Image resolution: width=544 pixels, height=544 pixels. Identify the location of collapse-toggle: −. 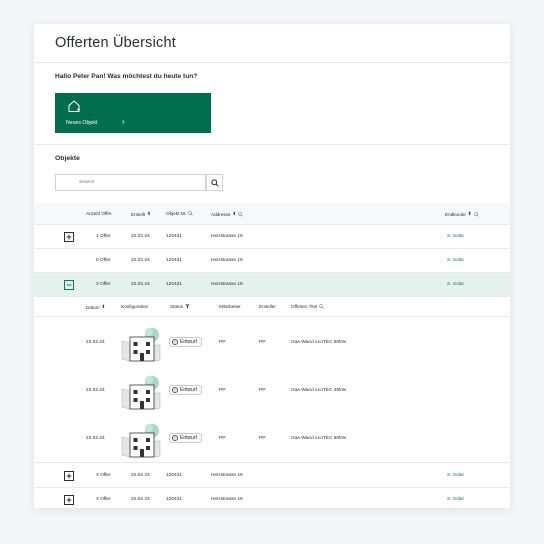
(69, 285).